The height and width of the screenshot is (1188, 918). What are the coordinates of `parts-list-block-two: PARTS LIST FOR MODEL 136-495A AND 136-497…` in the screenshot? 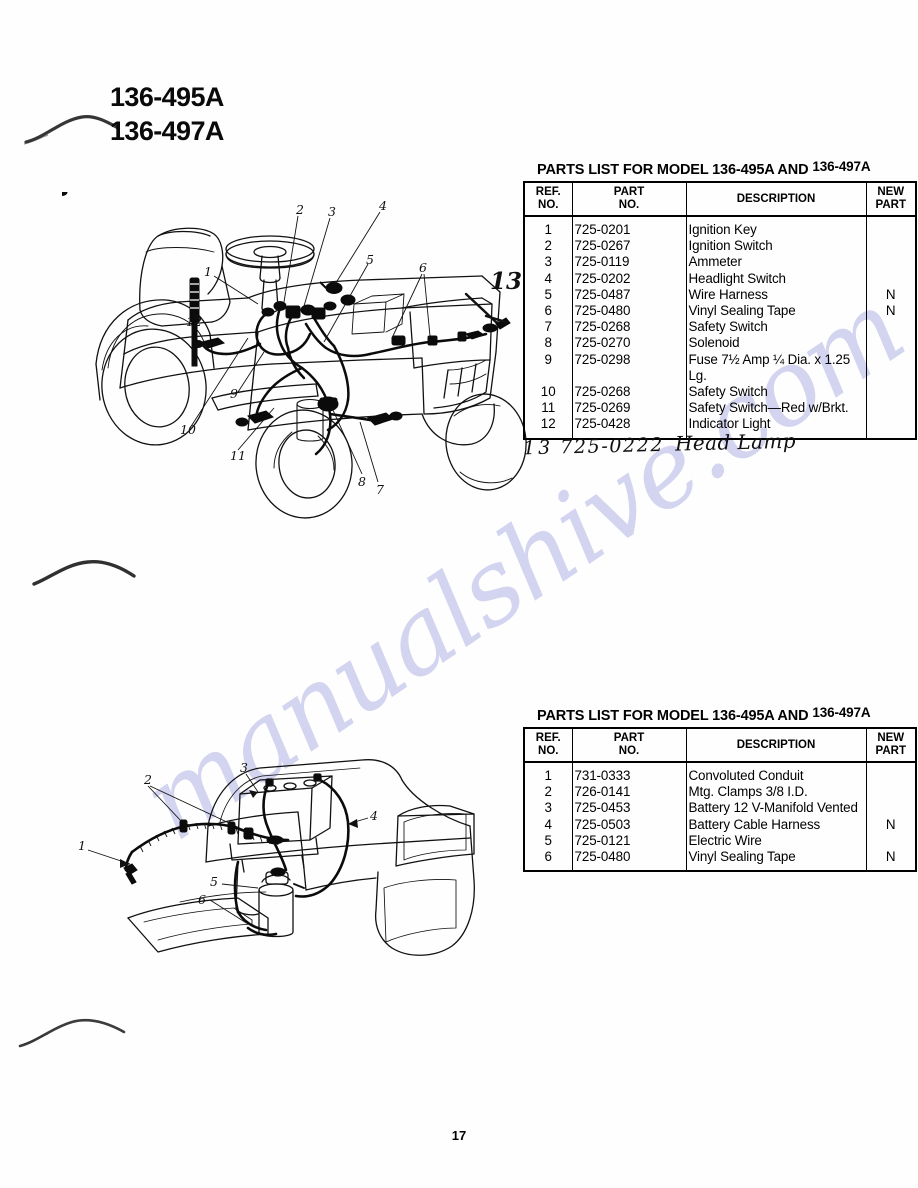 It's located at (720, 789).